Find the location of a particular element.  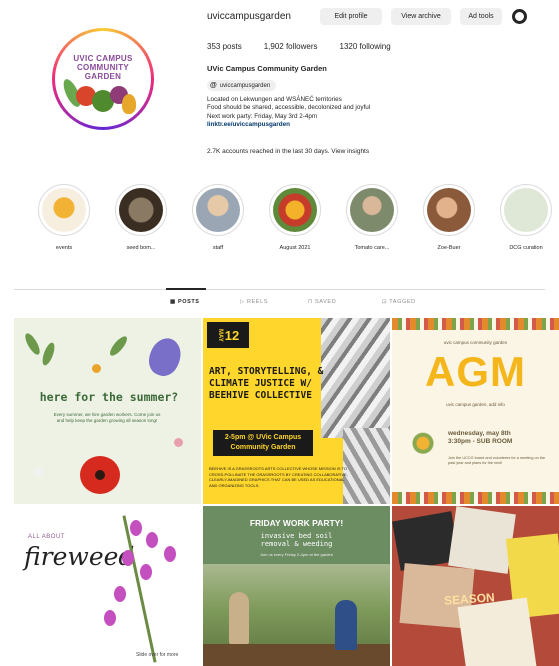

threads-icon: @ is located at coordinates (213, 85).